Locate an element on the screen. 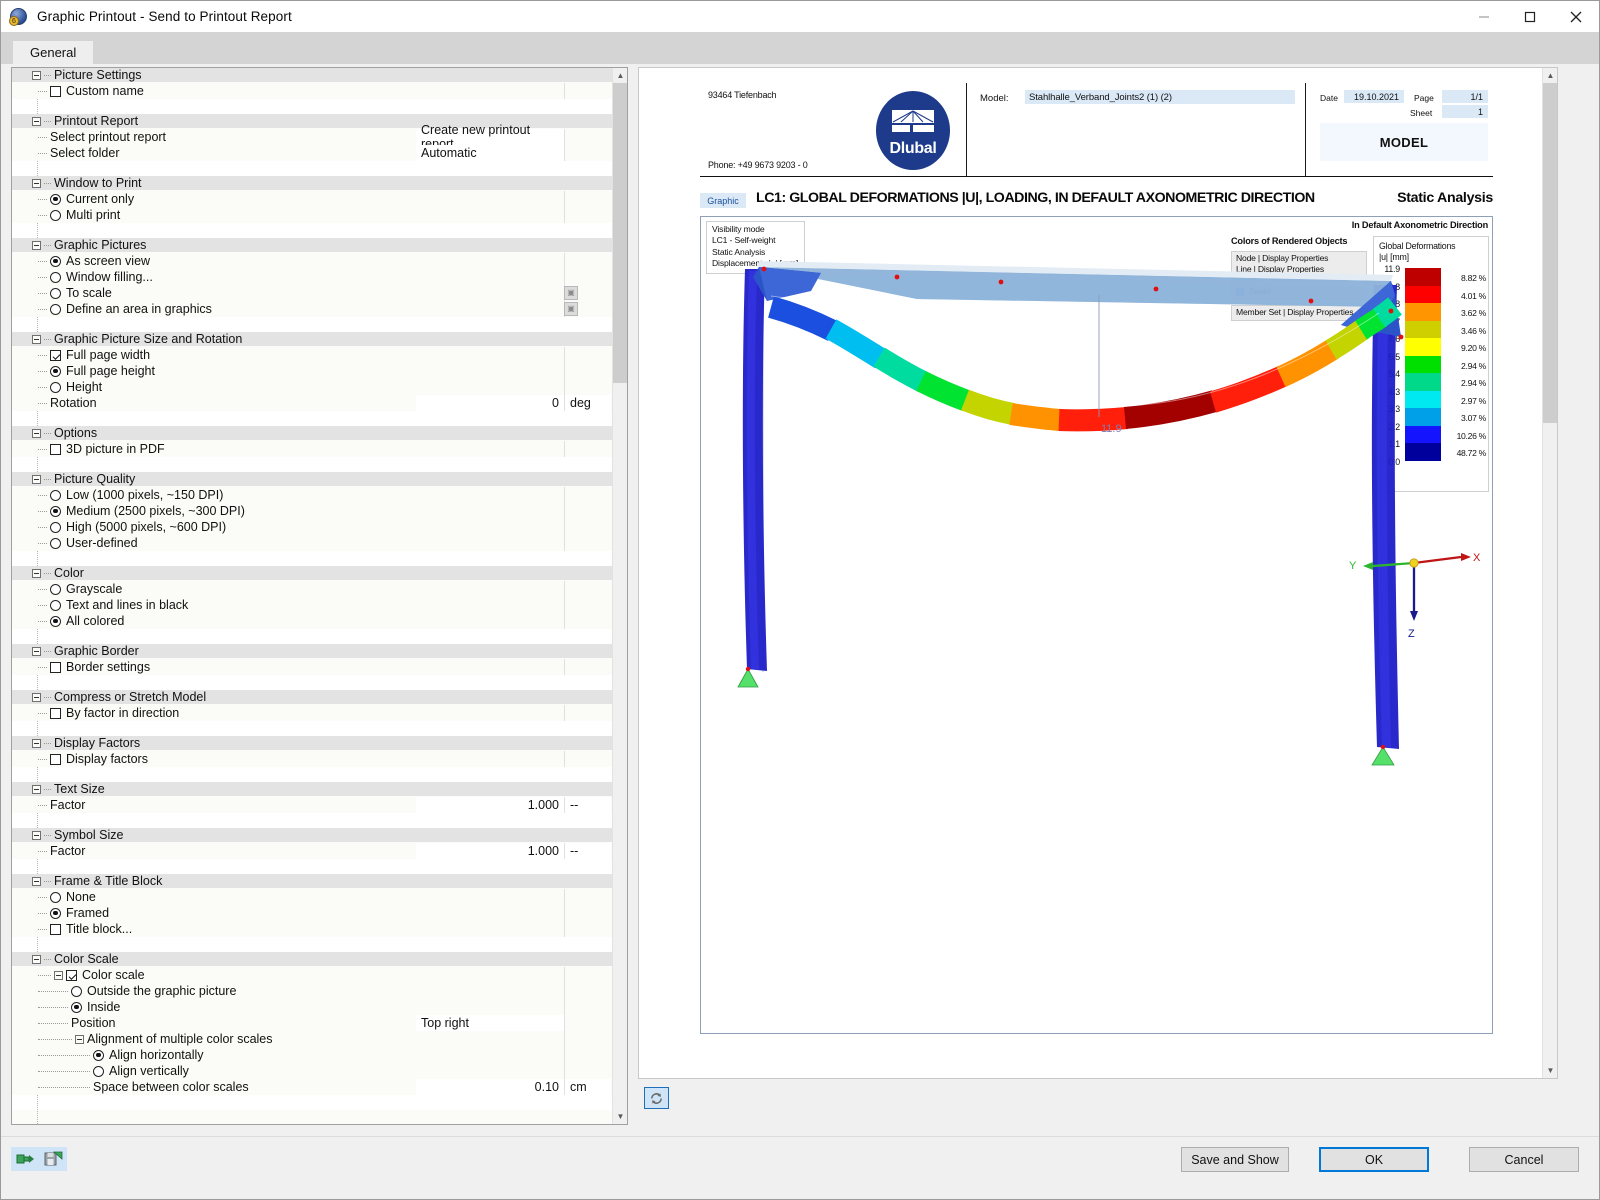 The height and width of the screenshot is (1200, 1600). radio-align-vertically is located at coordinates (98, 1071).